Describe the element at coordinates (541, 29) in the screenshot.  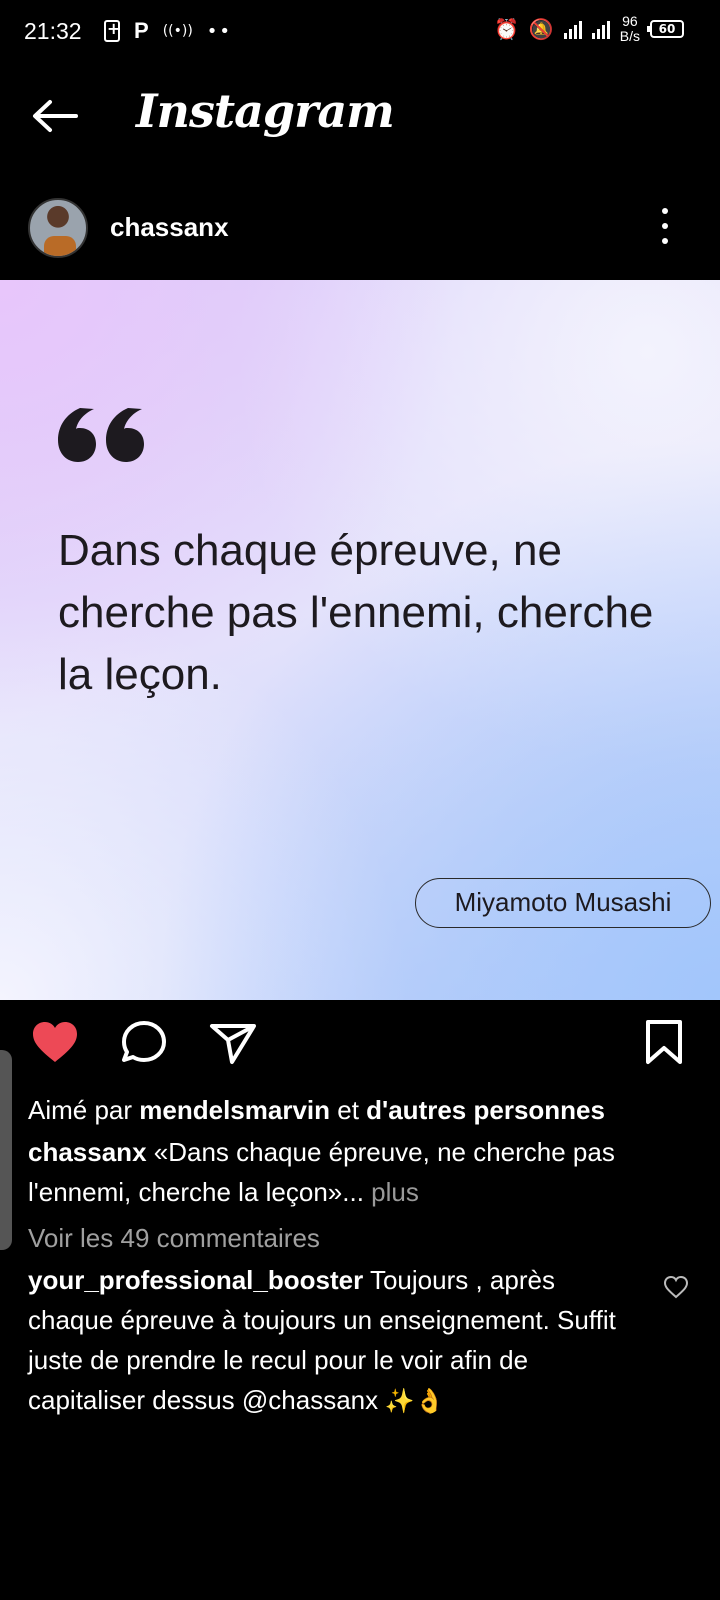
I see `mute-icon: 🔕` at that location.